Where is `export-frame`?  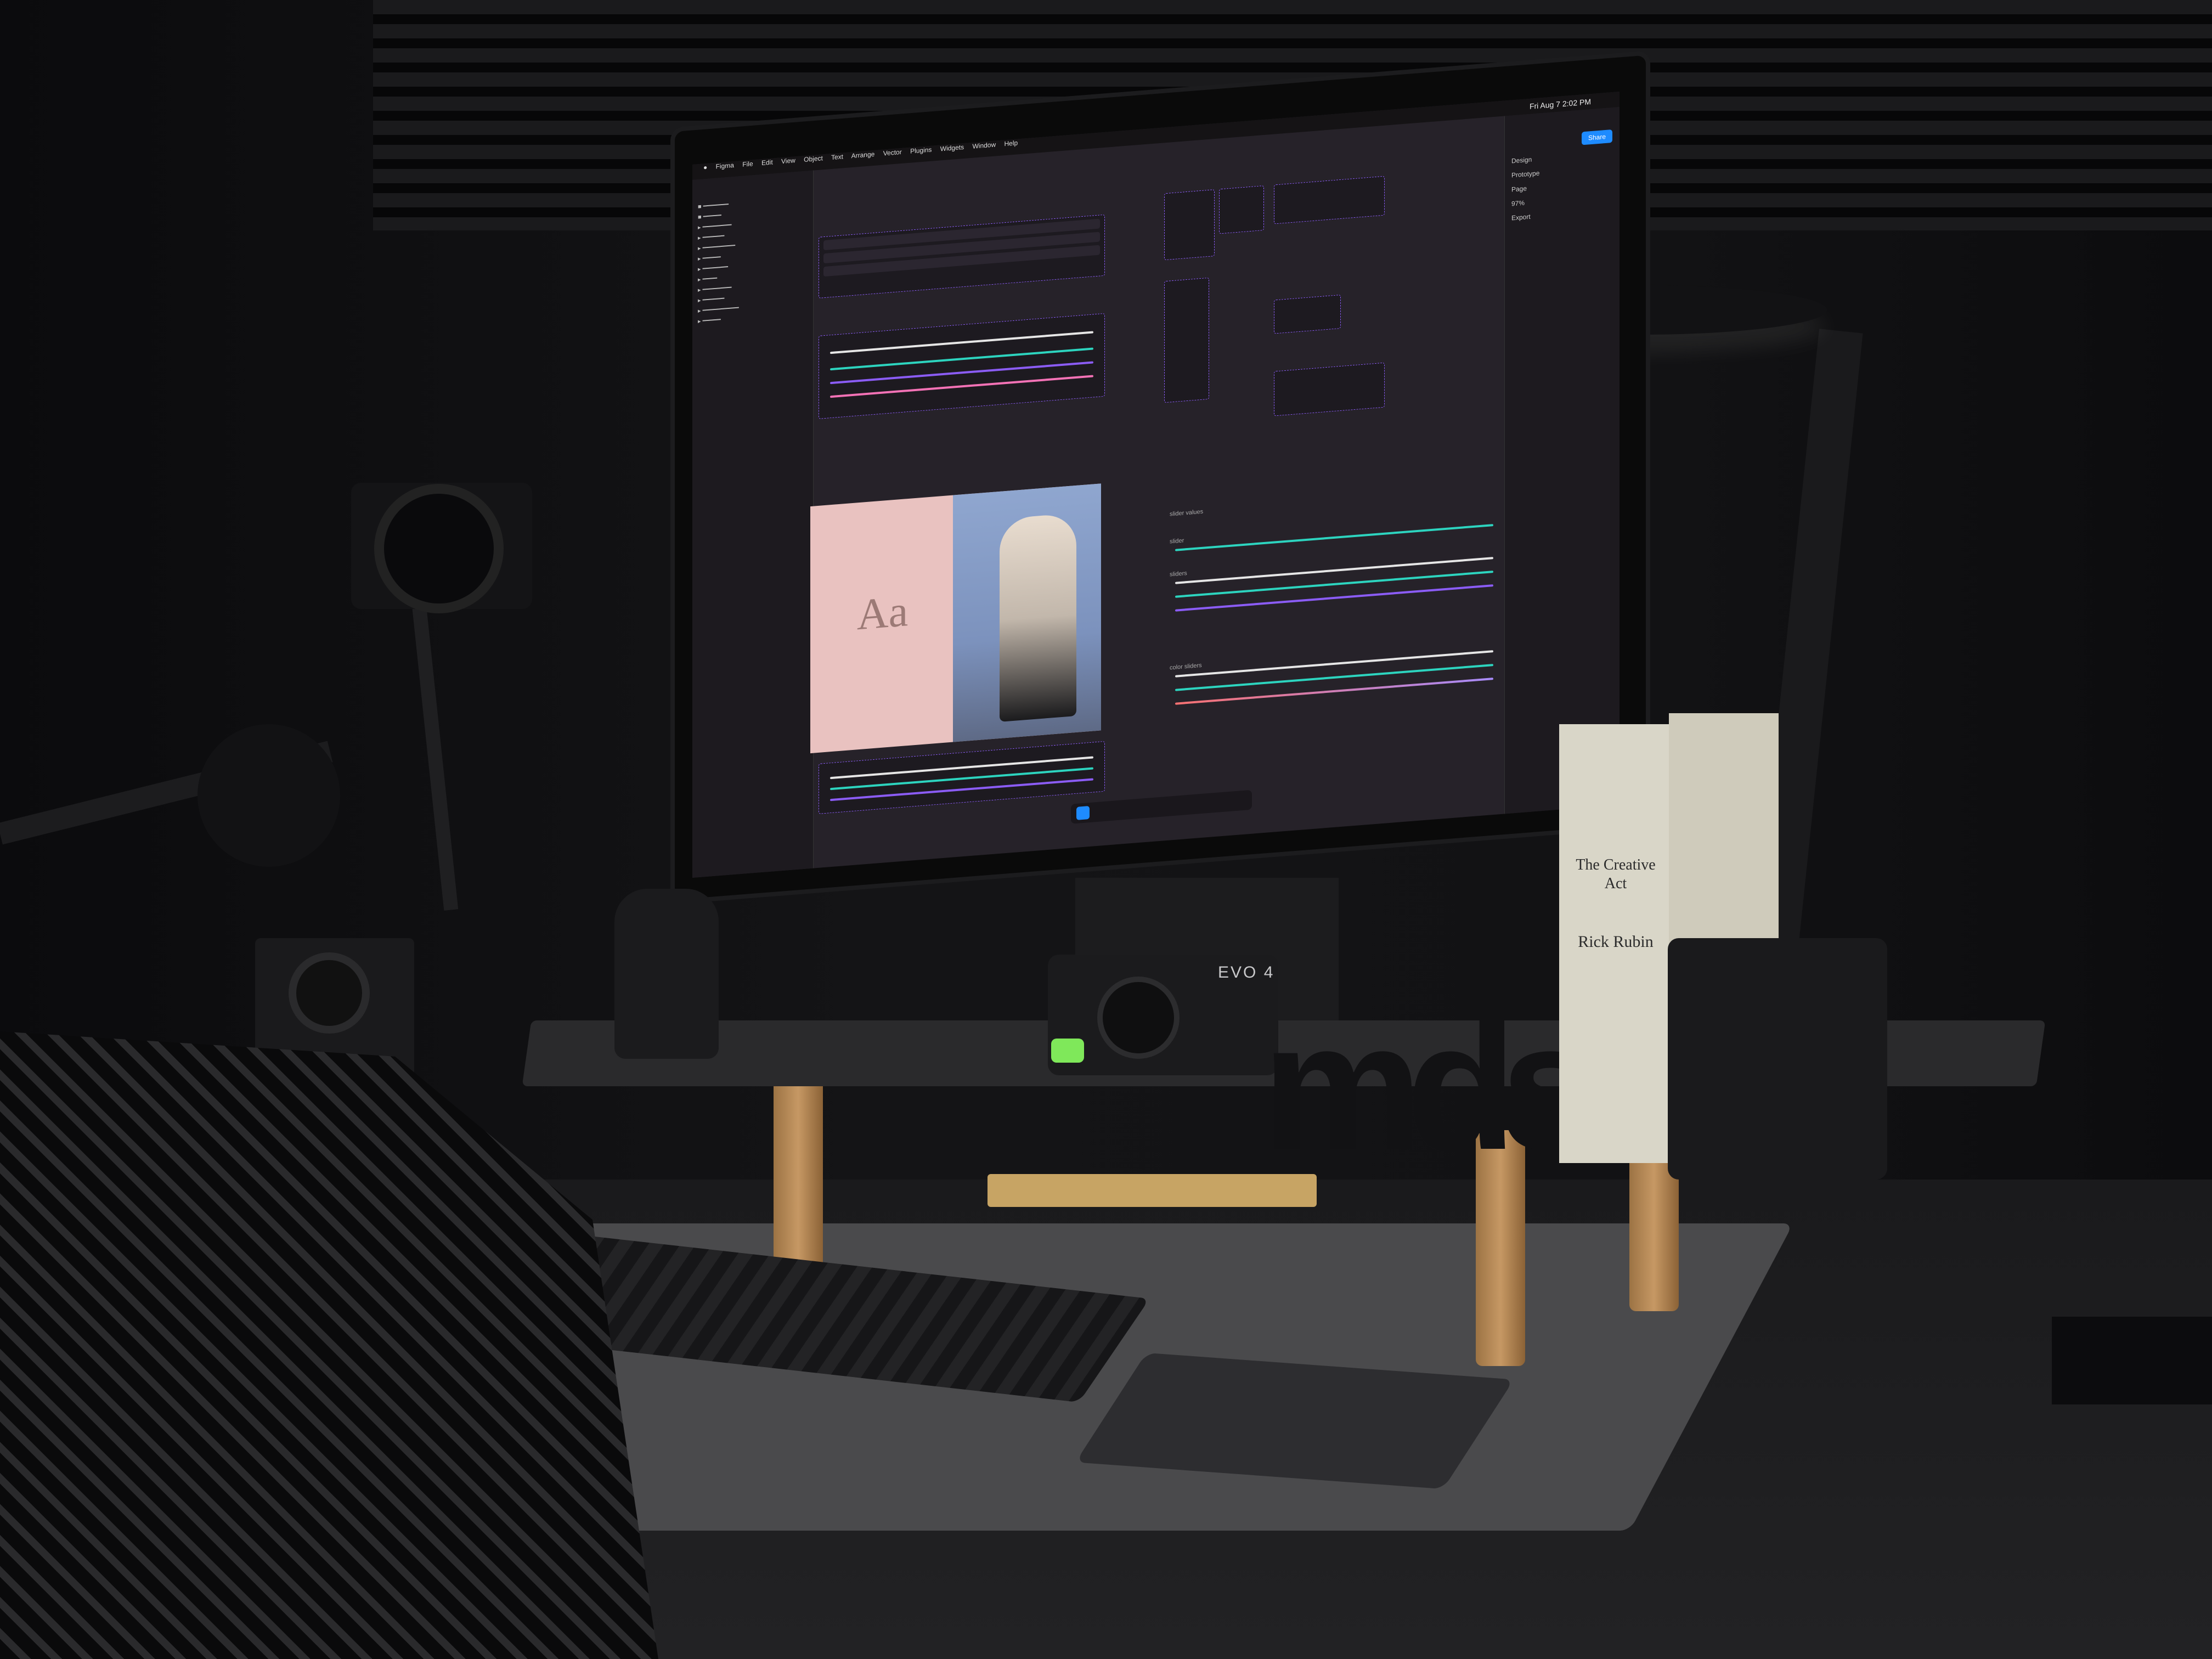
export-frame is located at coordinates (1329, 389).